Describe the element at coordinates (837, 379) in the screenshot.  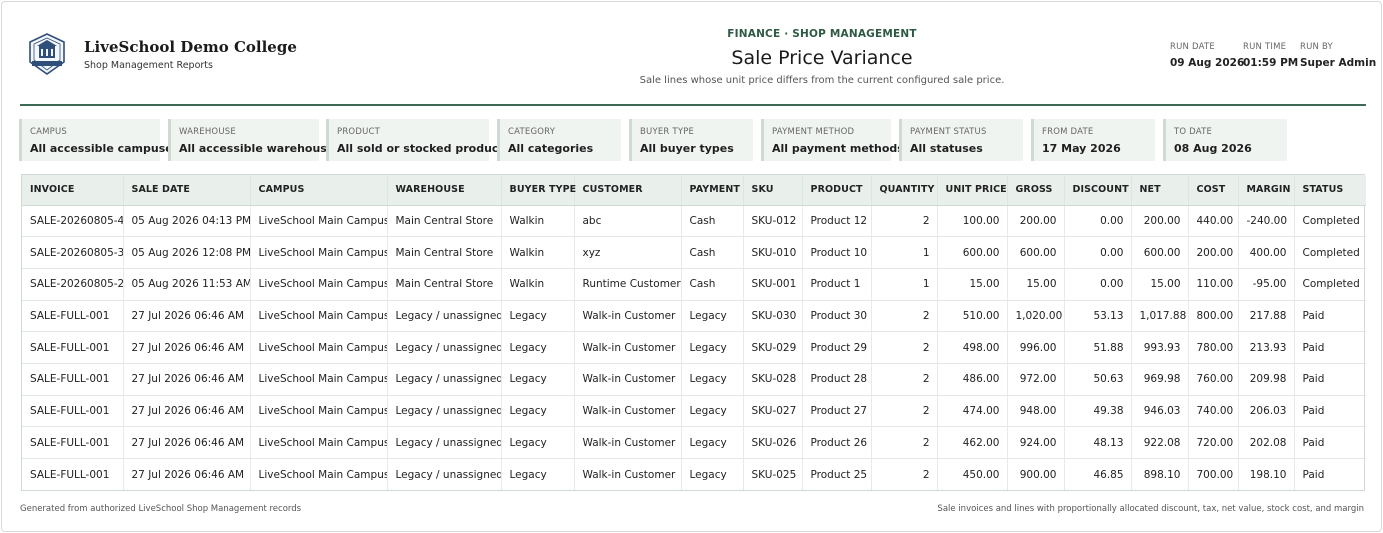
I see `table-cell: Product 28` at that location.